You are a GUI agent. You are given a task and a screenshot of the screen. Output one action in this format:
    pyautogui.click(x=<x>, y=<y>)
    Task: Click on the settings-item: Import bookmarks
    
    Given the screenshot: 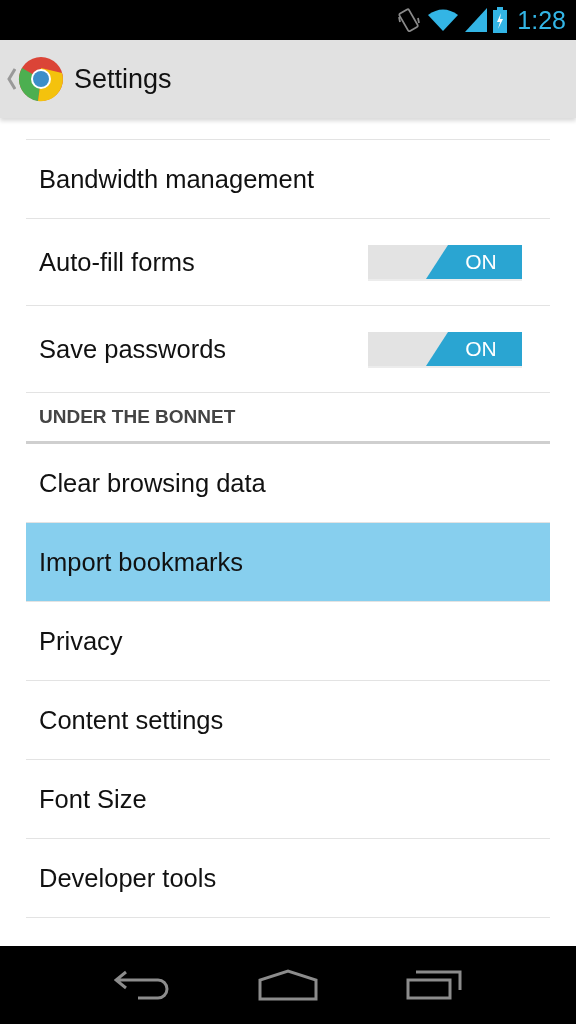 What is the action you would take?
    pyautogui.click(x=288, y=562)
    